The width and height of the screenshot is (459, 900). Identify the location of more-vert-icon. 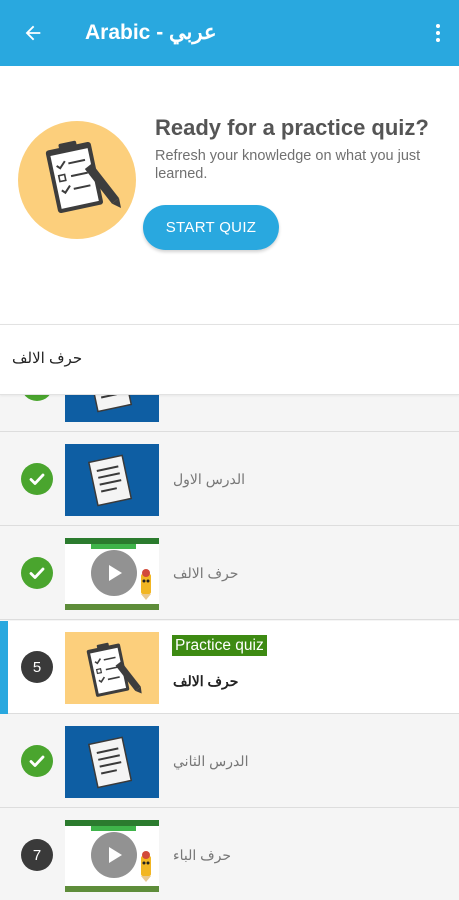
(438, 33).